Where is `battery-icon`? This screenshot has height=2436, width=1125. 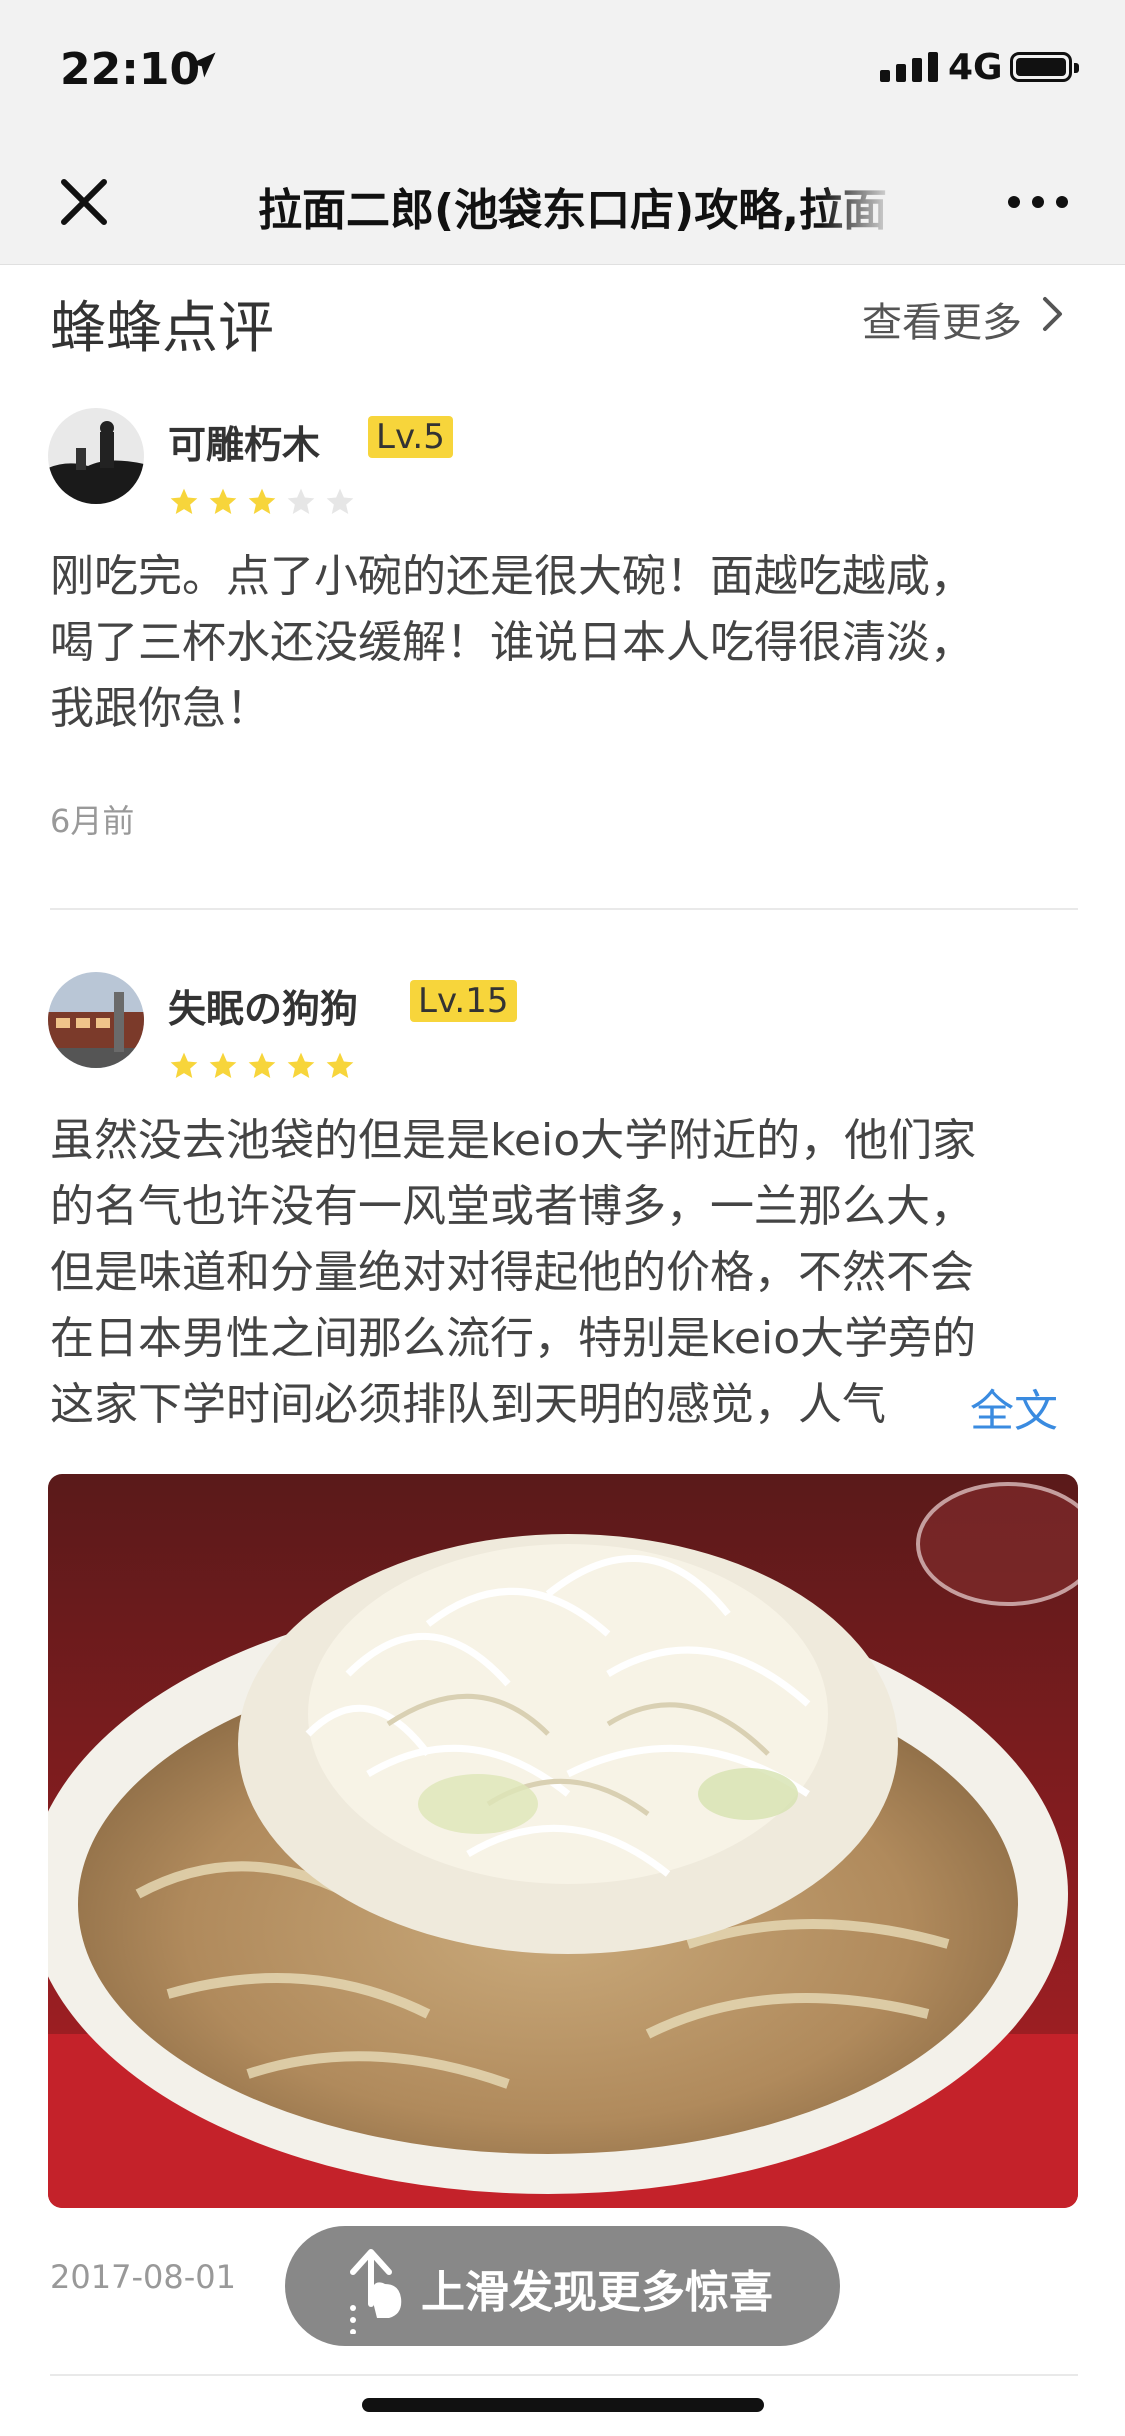
battery-icon is located at coordinates (1044, 67).